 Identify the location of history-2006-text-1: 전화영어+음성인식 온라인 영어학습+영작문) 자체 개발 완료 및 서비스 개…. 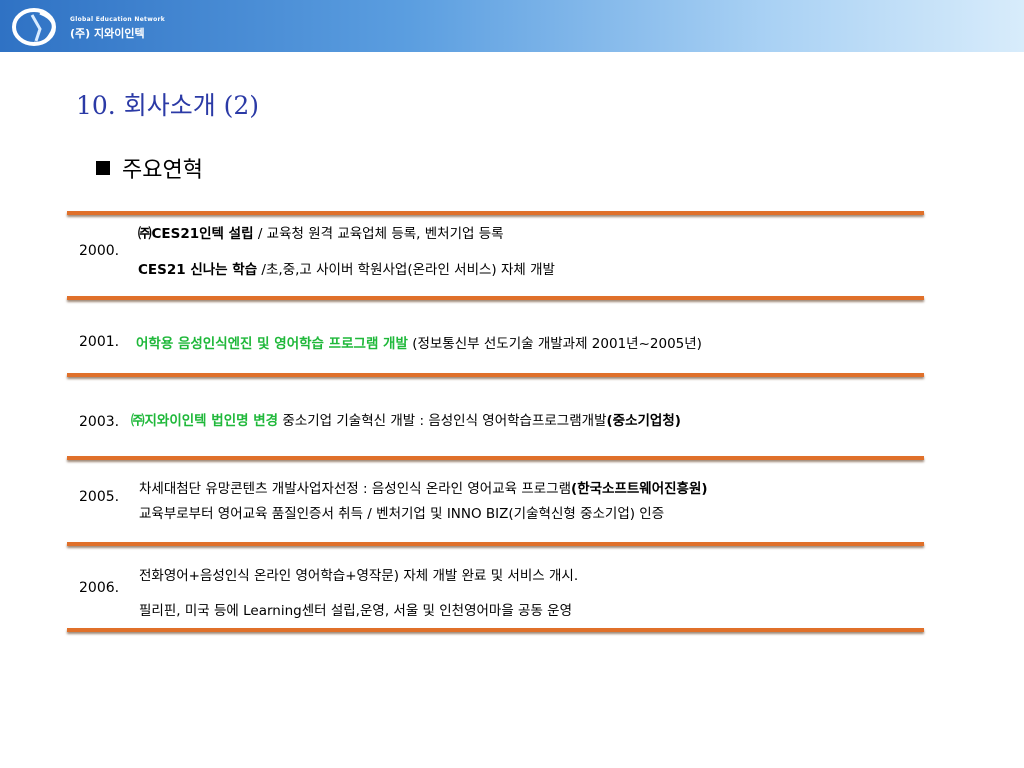
(359, 576).